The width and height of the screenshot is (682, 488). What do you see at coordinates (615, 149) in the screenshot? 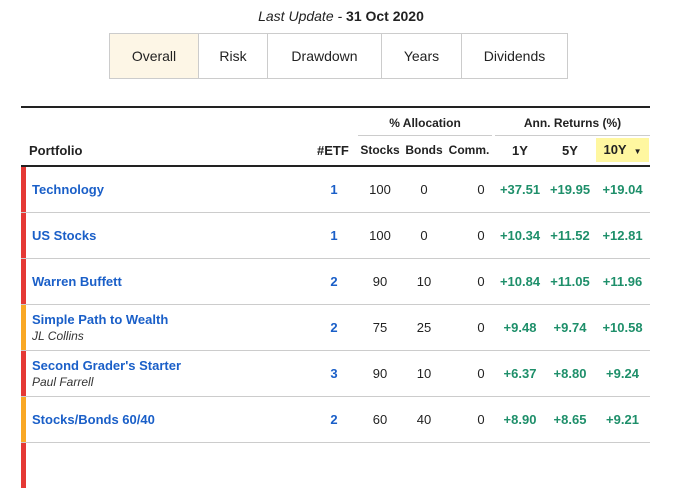
I see `10y-label: 10Y` at bounding box center [615, 149].